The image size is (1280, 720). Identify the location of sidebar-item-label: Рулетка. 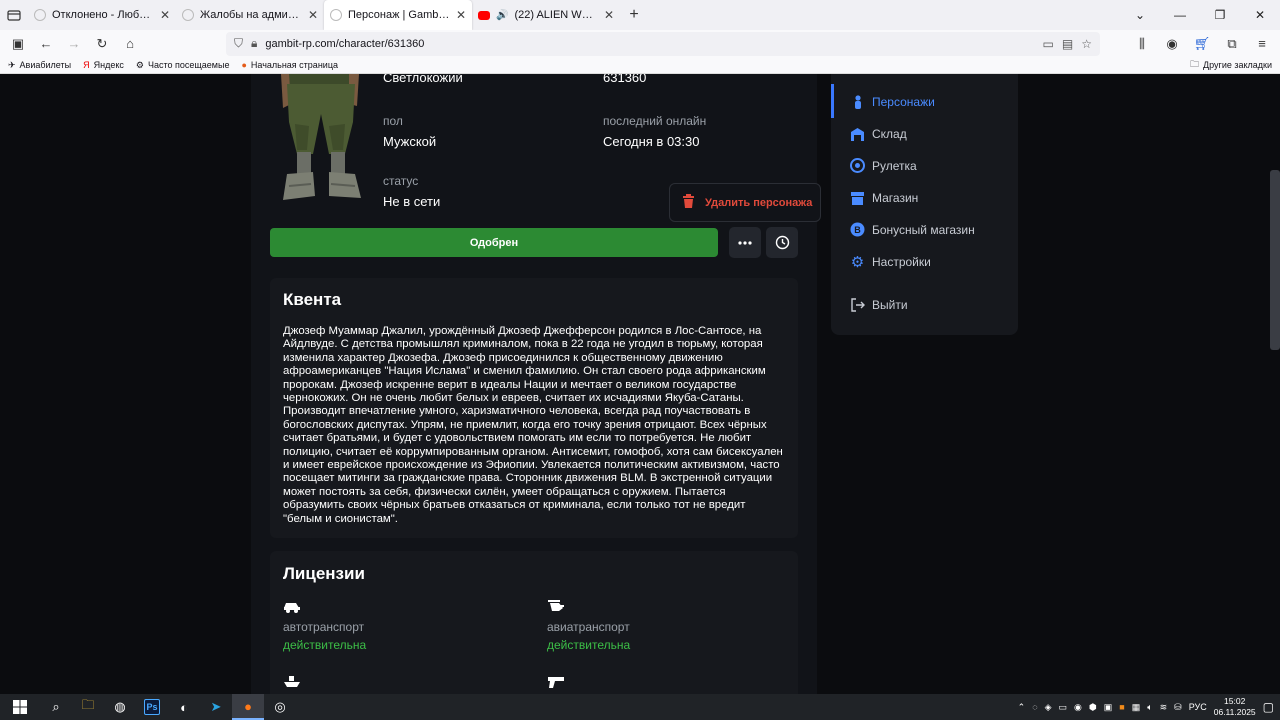
(894, 165).